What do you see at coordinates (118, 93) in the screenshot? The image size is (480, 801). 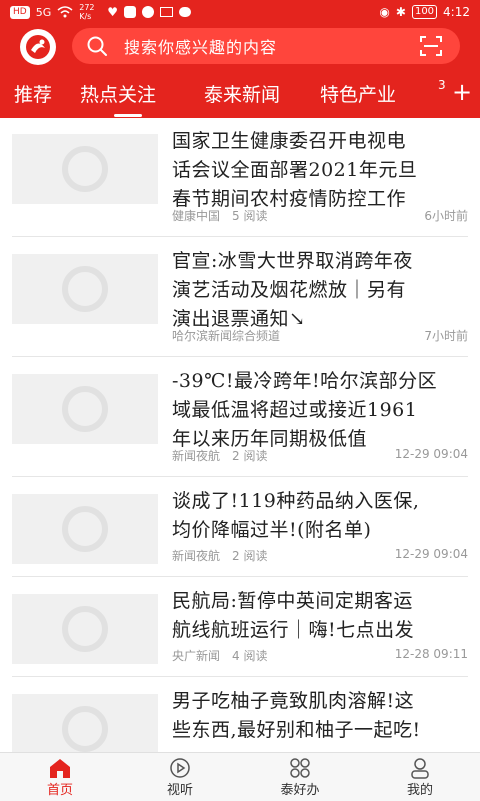 I see `tab-hot-topics: 热点关注` at bounding box center [118, 93].